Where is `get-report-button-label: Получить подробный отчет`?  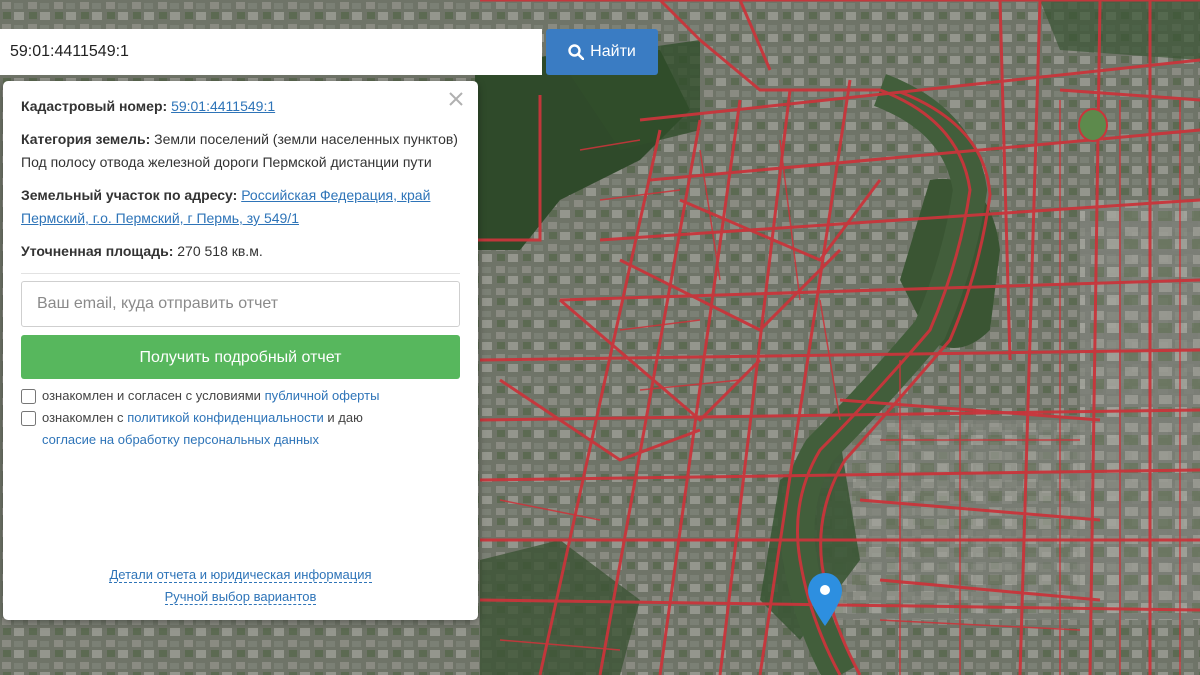
get-report-button-label: Получить подробный отчет is located at coordinates (240, 357).